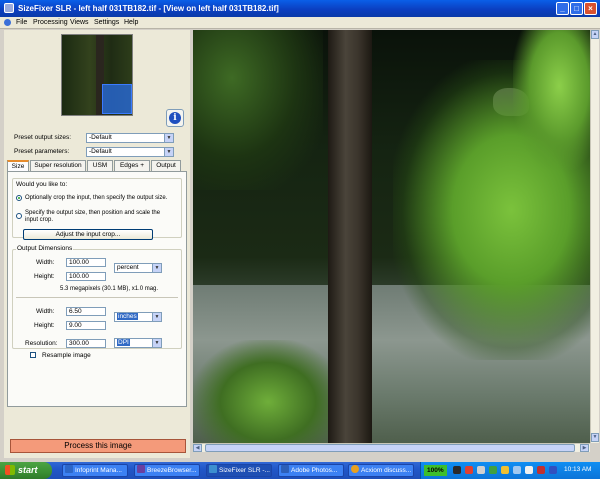  I want to click on percent-unit-value: percent, so click(128, 267).